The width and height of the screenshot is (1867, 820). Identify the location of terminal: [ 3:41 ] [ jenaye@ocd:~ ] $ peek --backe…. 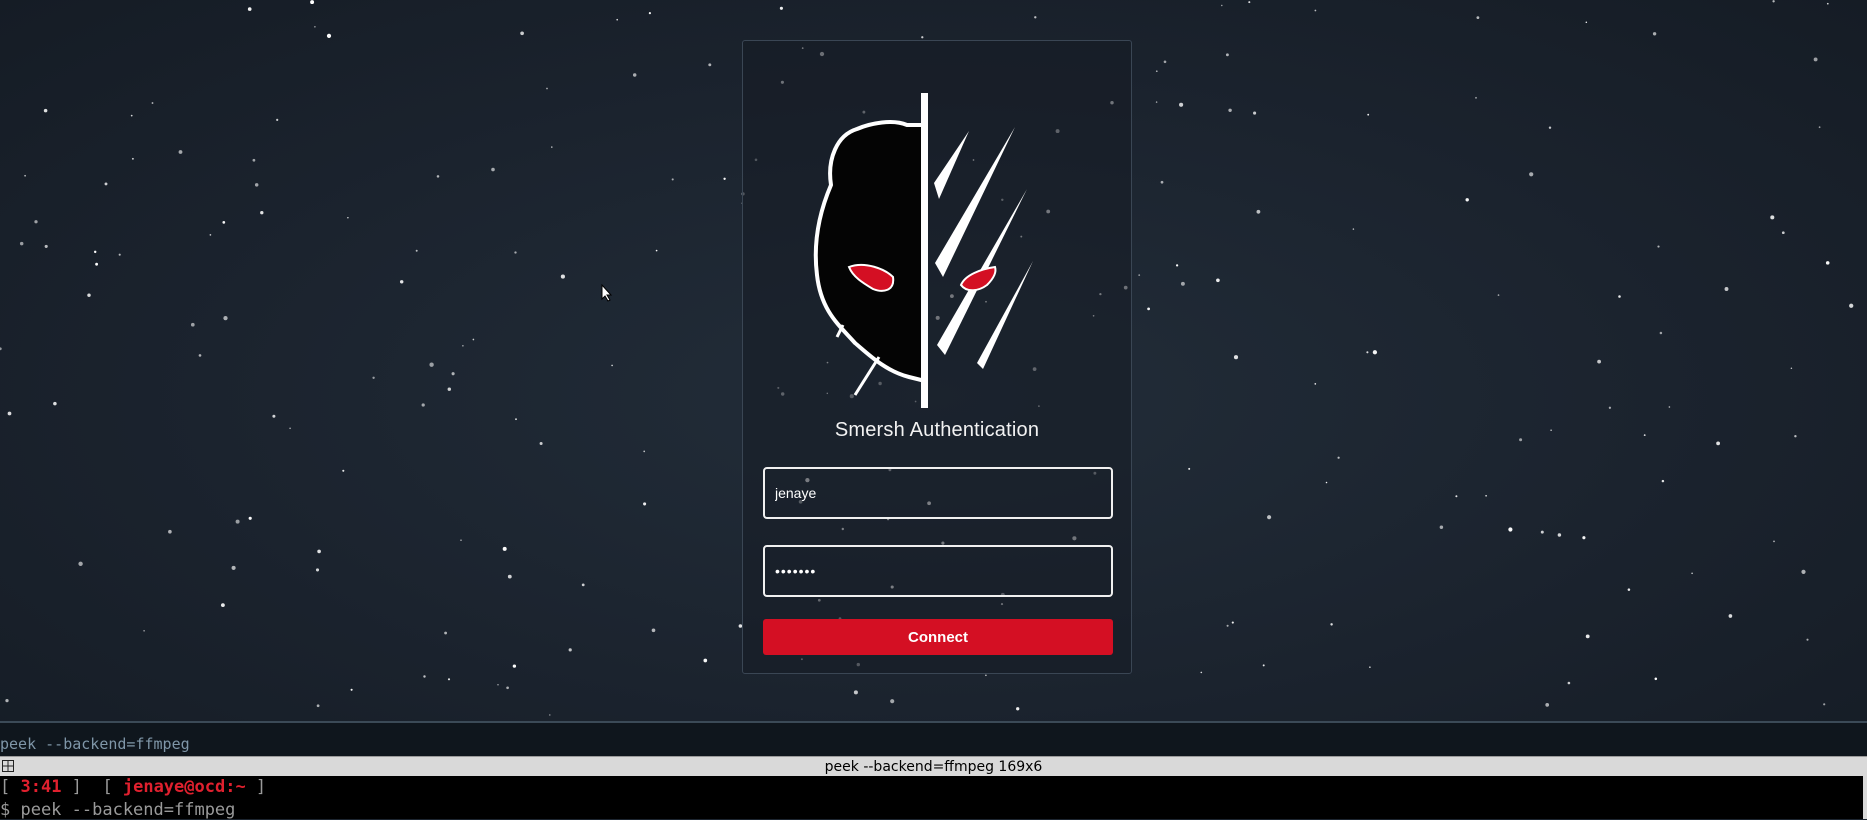
(931, 798).